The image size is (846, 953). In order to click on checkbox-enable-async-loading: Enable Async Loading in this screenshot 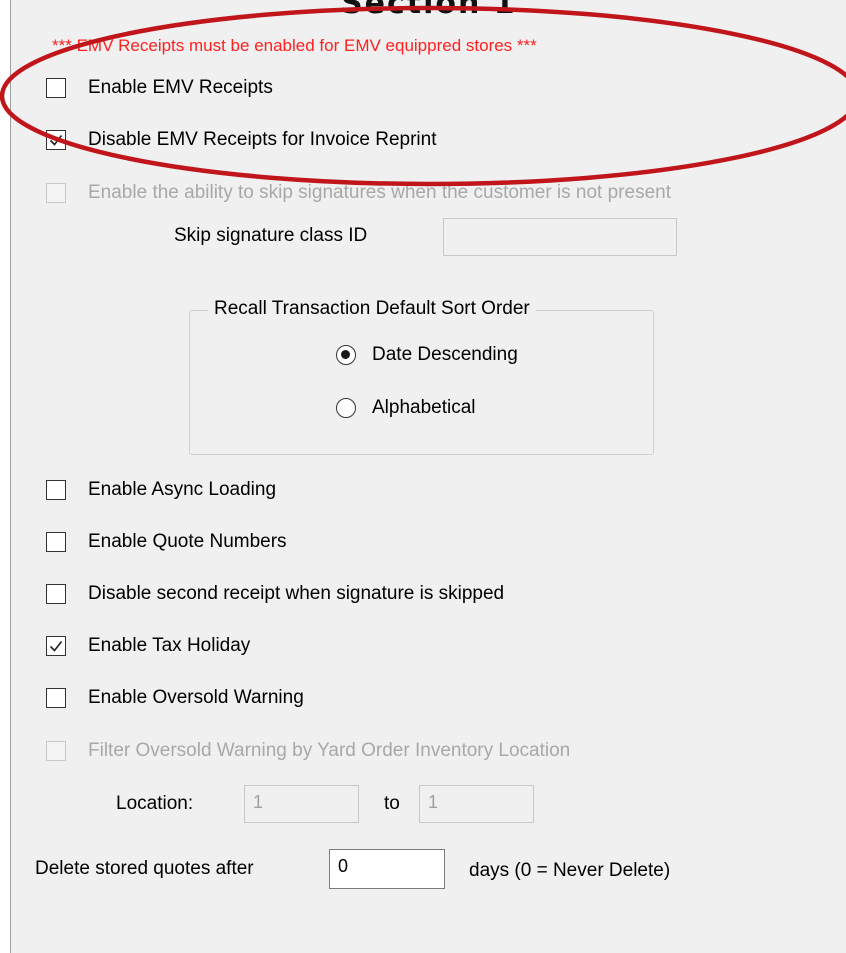, I will do `click(161, 490)`.